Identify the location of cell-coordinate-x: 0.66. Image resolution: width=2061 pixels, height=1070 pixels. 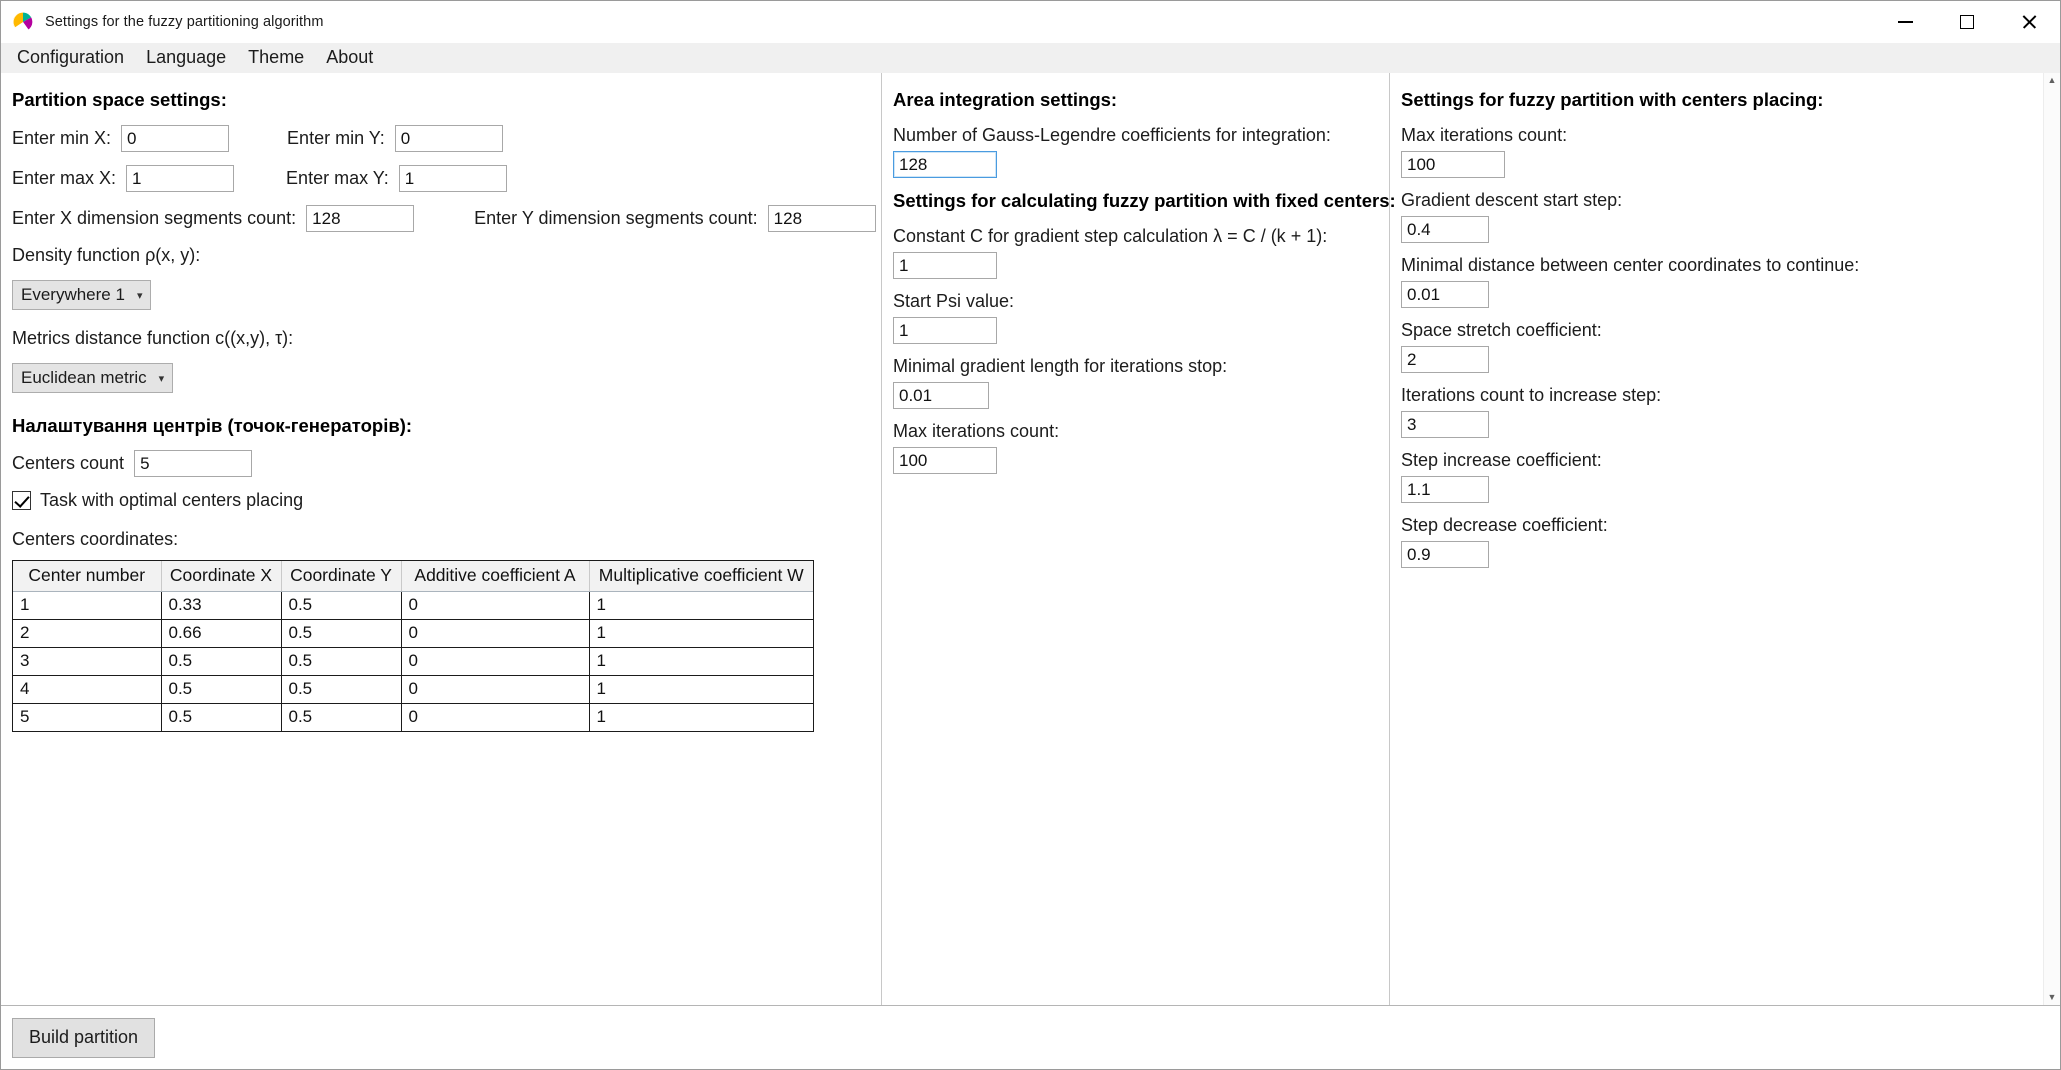
(221, 633).